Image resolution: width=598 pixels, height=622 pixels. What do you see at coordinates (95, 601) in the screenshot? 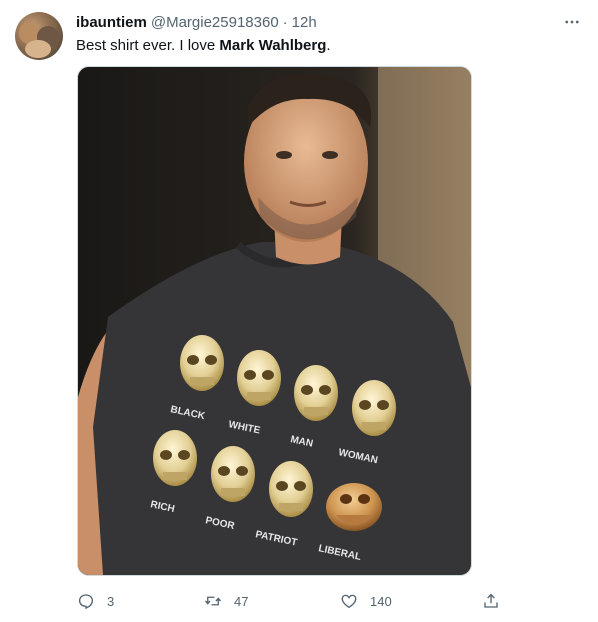
I see `reply-button: 3` at bounding box center [95, 601].